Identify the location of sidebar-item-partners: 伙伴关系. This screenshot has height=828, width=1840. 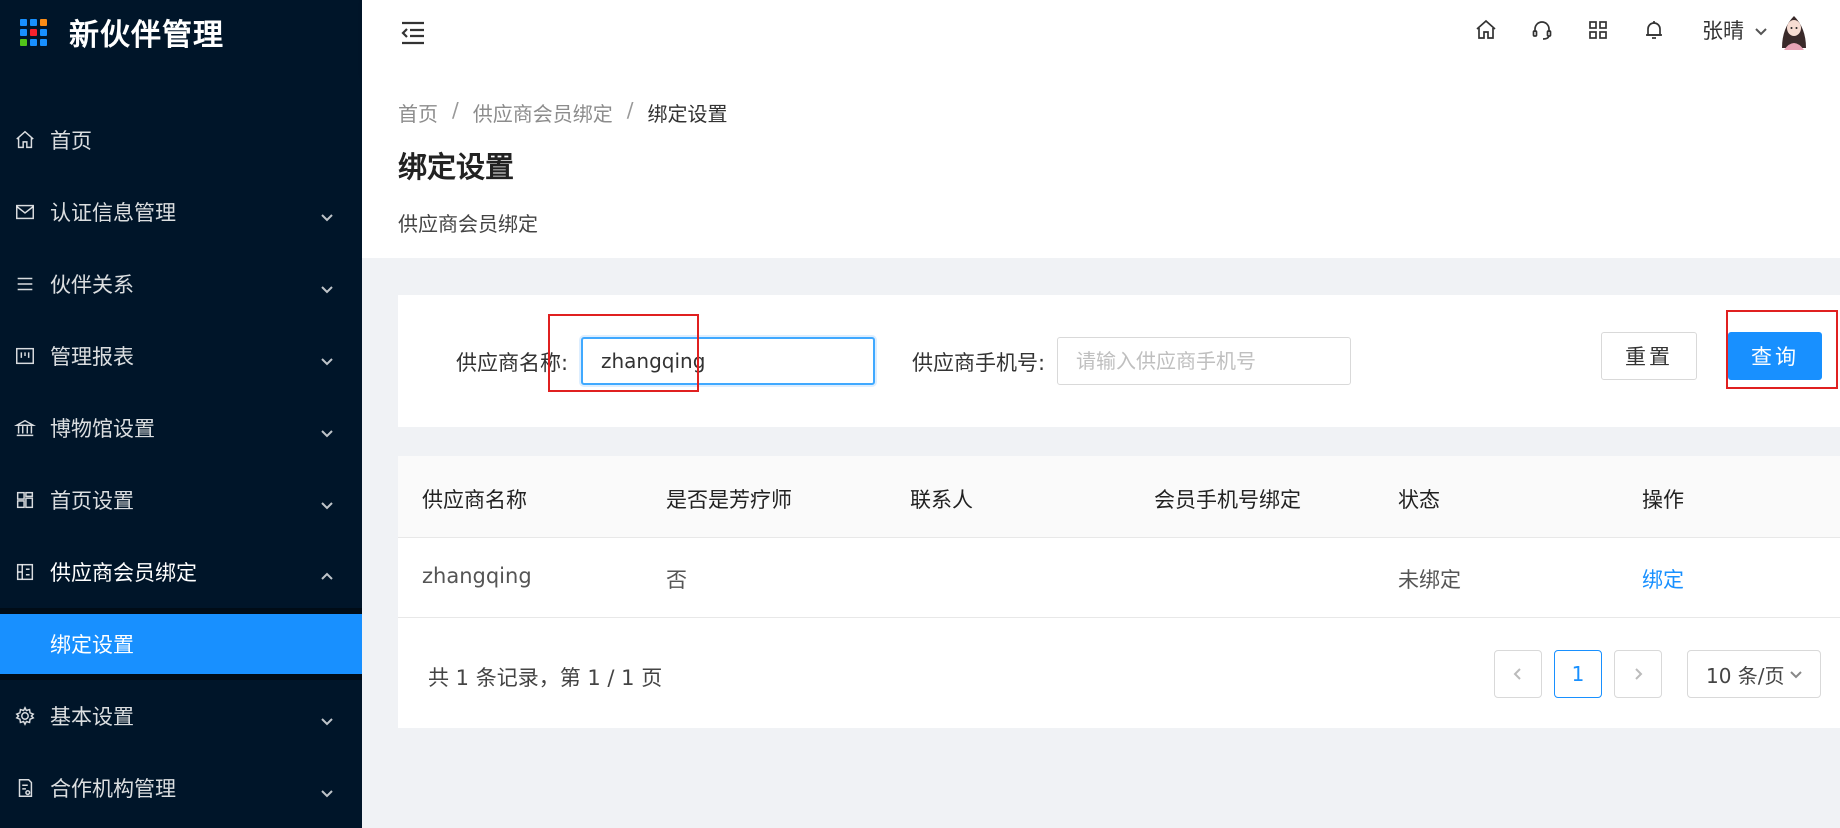
(181, 284).